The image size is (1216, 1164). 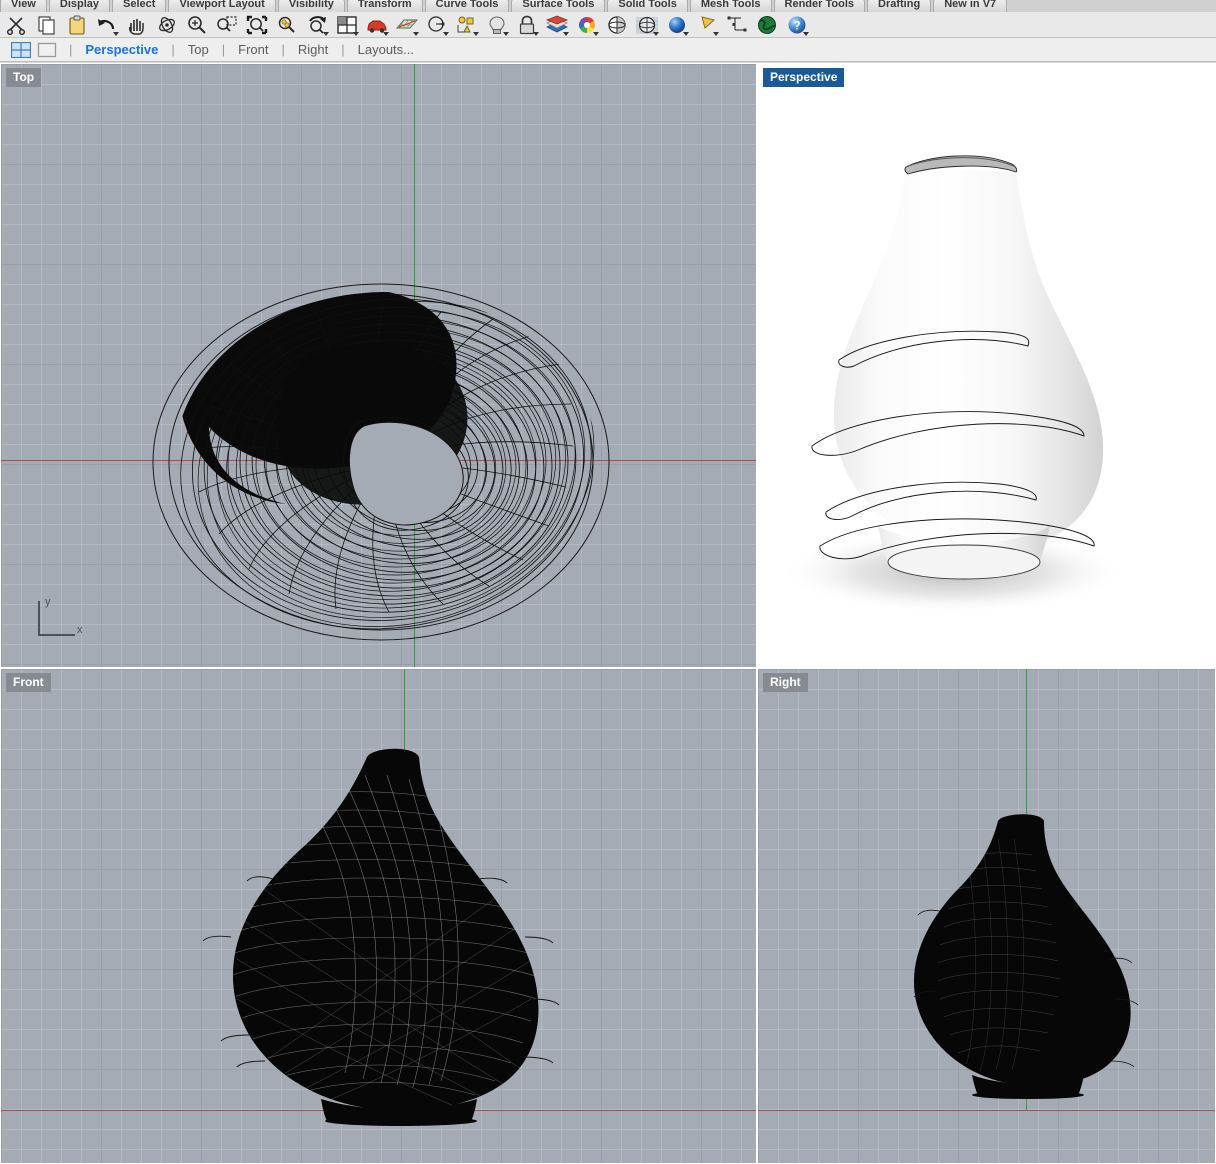 I want to click on point-objects-icon, so click(x=467, y=24).